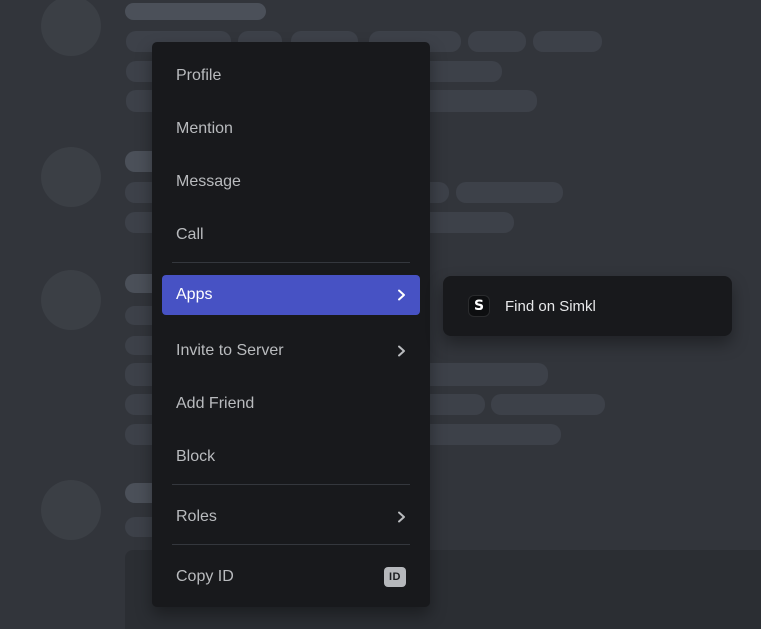  Describe the element at coordinates (215, 403) in the screenshot. I see `menu-item-label: Add Friend` at that location.